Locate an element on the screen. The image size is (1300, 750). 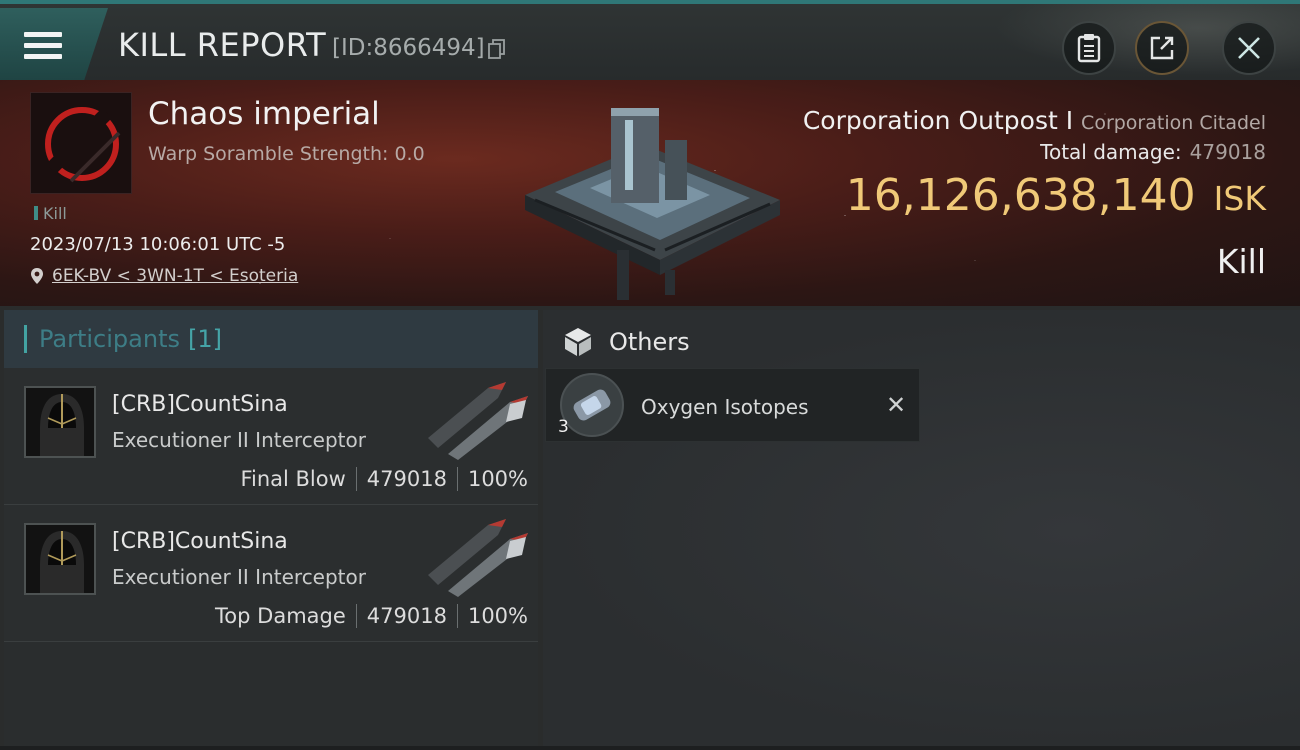
kill-datetime: 2023/07/13 10:06:01 UTC -5 is located at coordinates (158, 244).